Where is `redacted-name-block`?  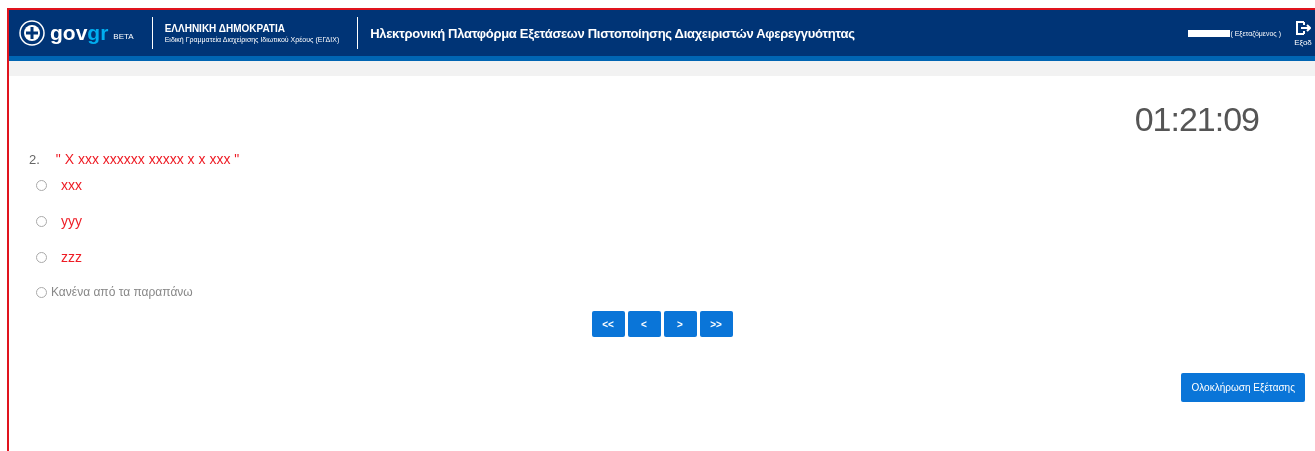 redacted-name-block is located at coordinates (1209, 33).